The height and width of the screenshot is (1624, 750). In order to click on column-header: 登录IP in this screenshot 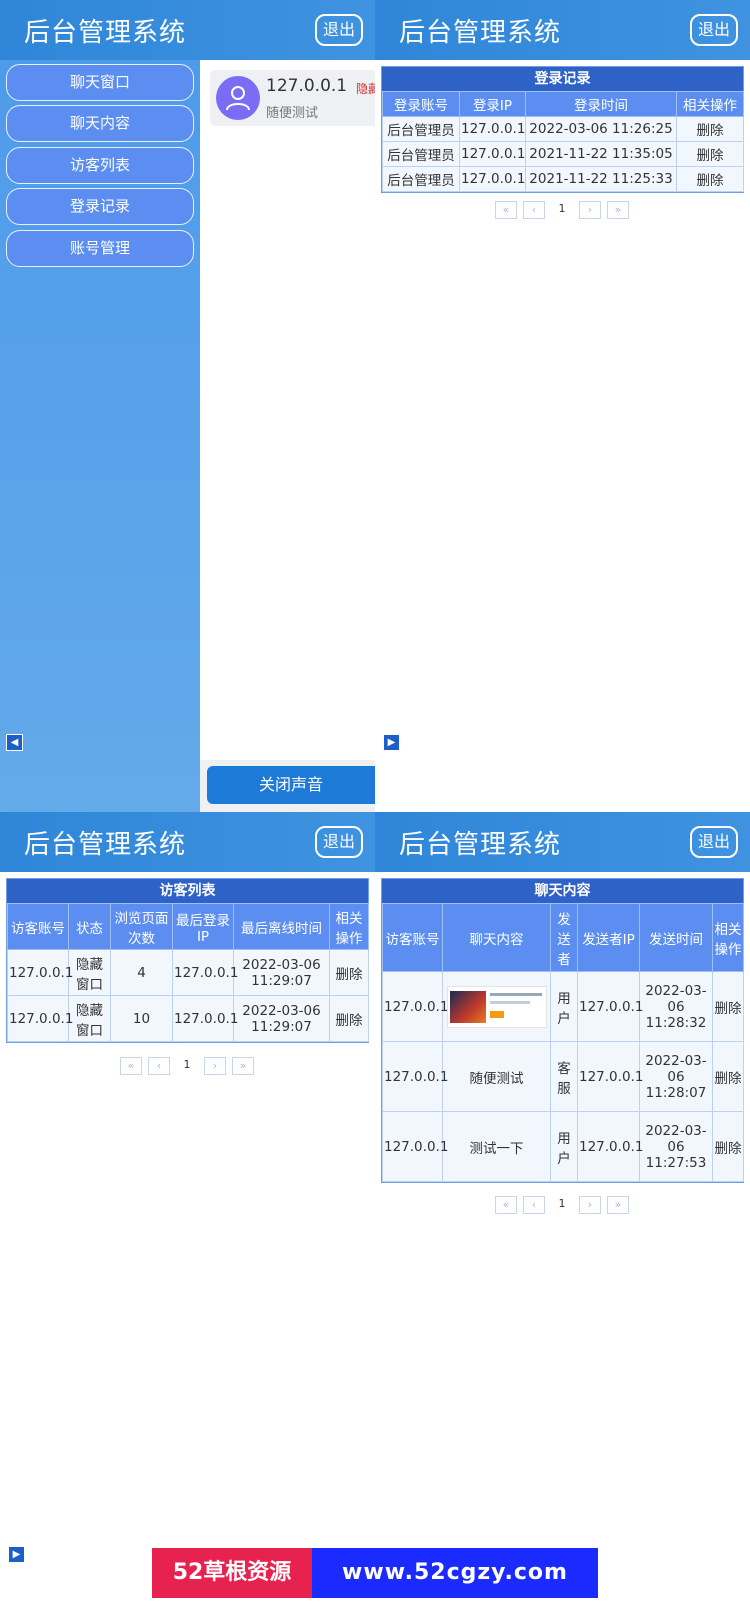, I will do `click(492, 104)`.